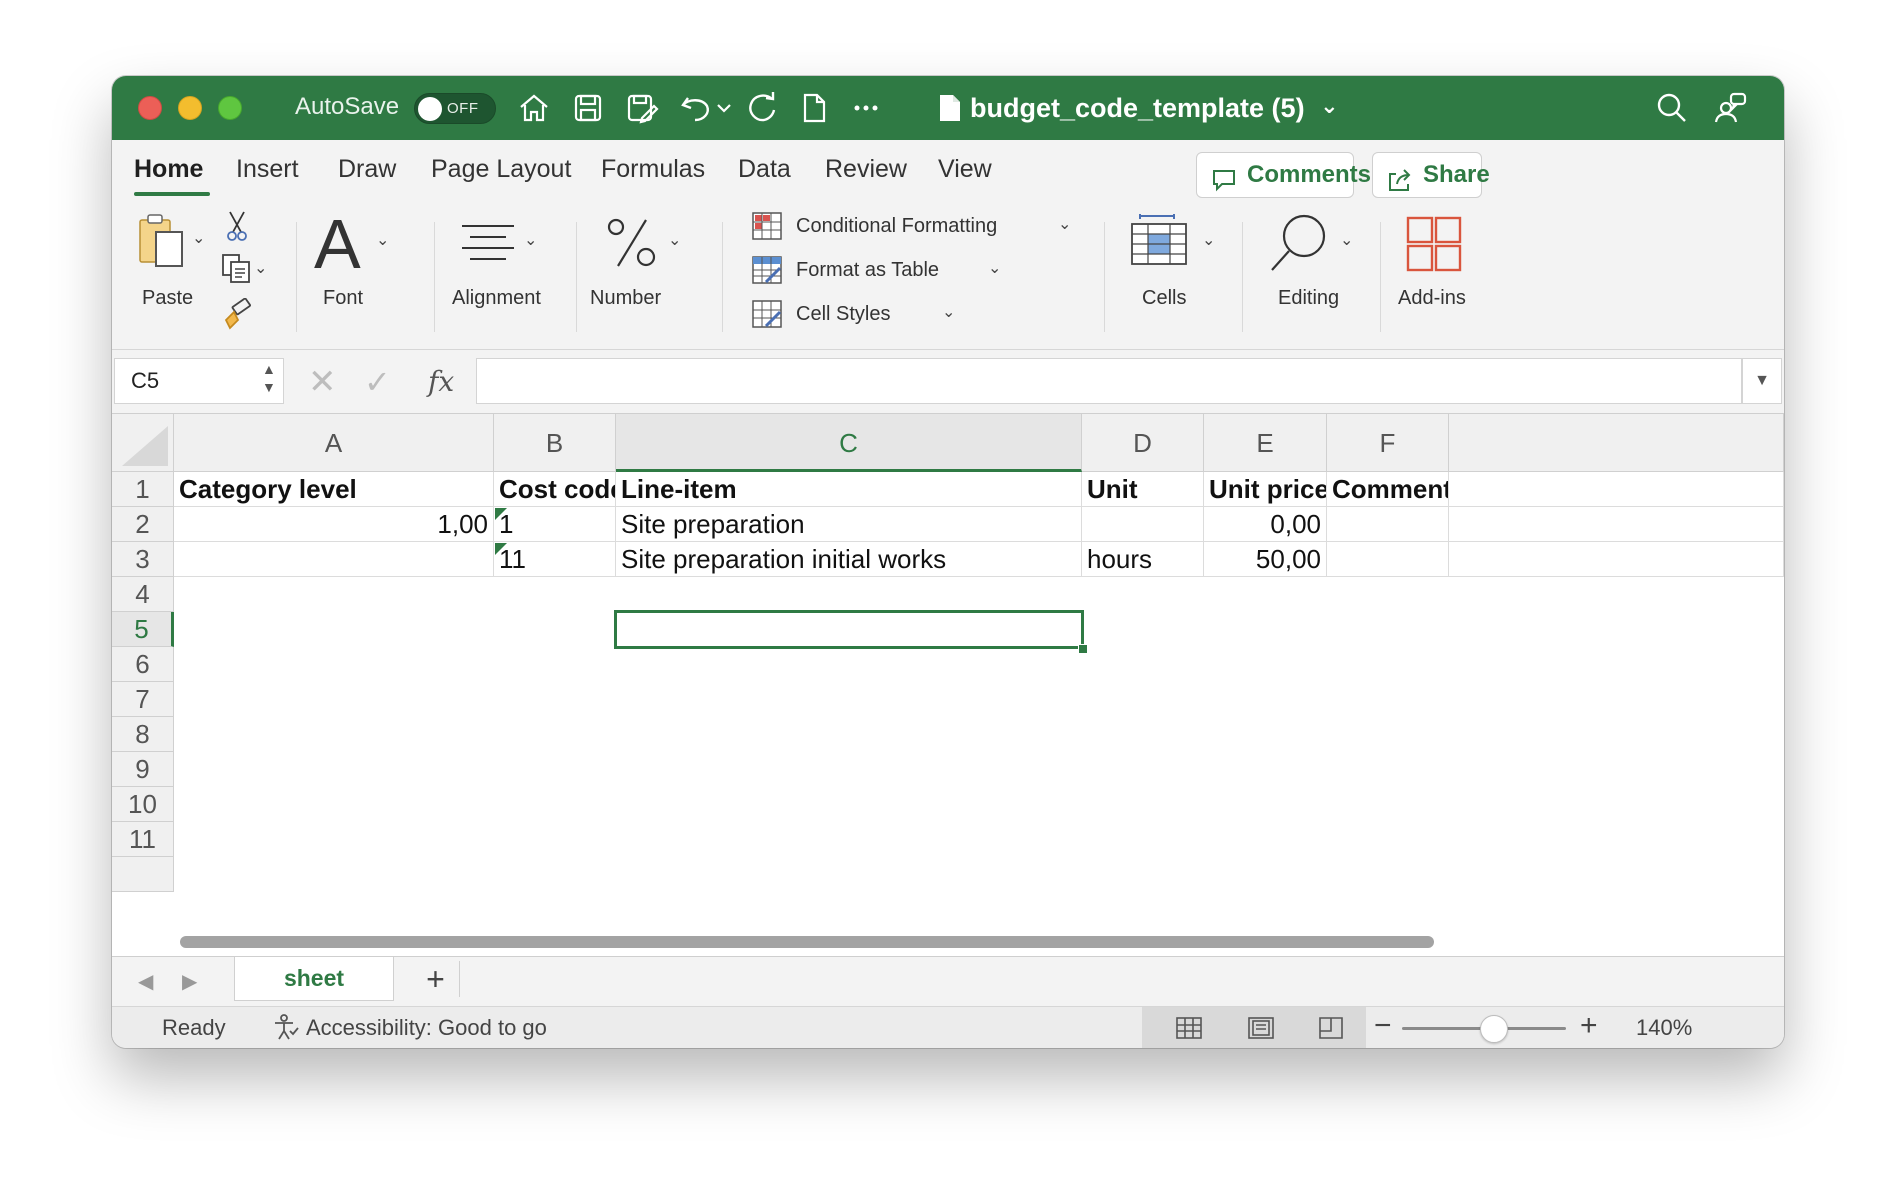 The height and width of the screenshot is (1190, 1888). What do you see at coordinates (340, 244) in the screenshot?
I see `font-icon: A` at bounding box center [340, 244].